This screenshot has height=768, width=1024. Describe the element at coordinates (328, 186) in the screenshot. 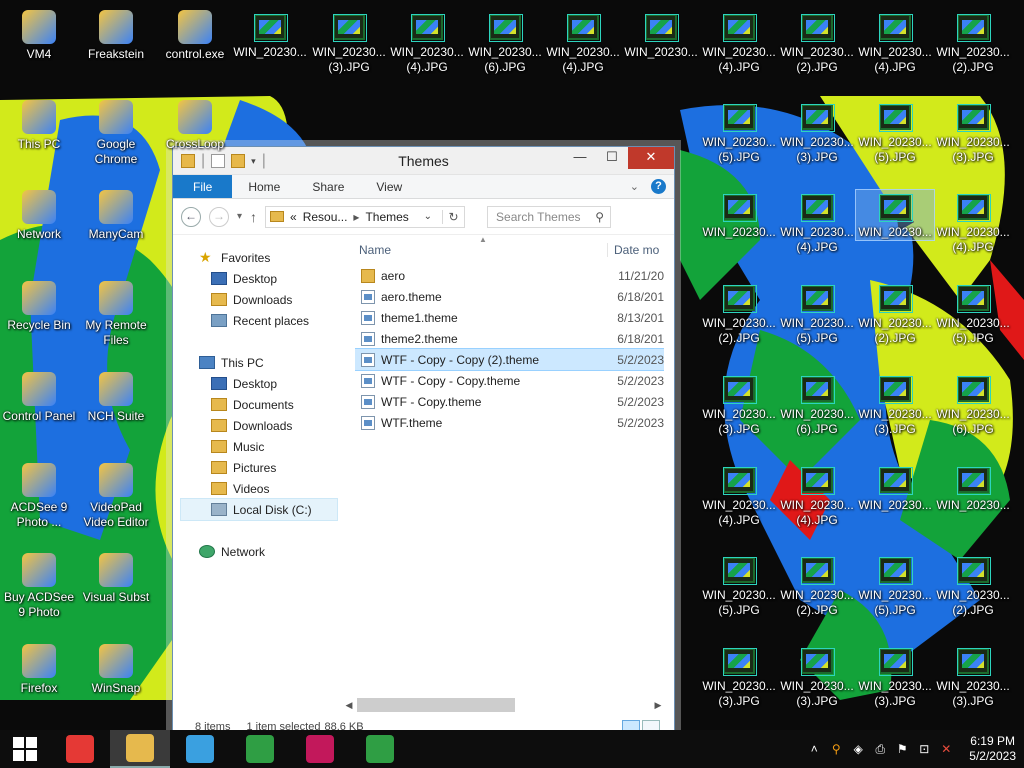

I see `tab-share: Share` at that location.